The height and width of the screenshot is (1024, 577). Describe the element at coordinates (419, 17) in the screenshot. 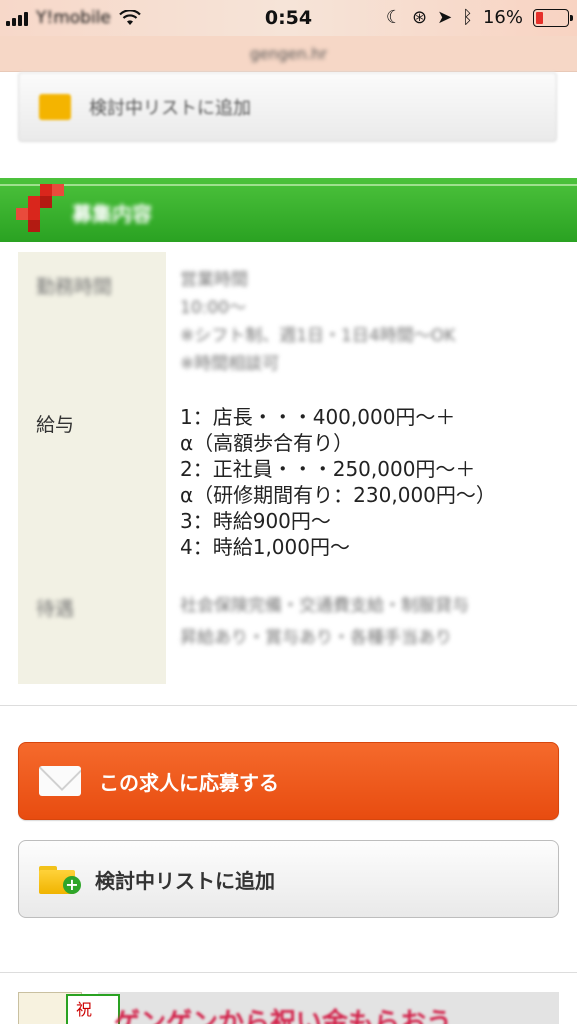

I see `rotation-lock-icon: ⊛` at that location.